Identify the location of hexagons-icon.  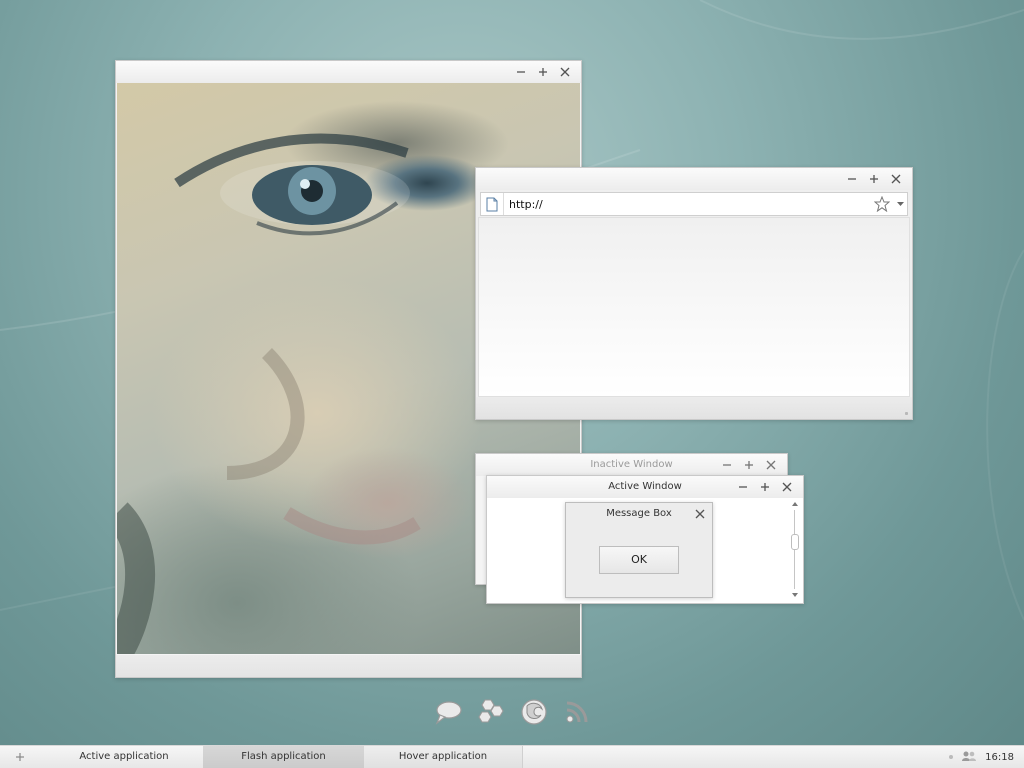
(491, 712).